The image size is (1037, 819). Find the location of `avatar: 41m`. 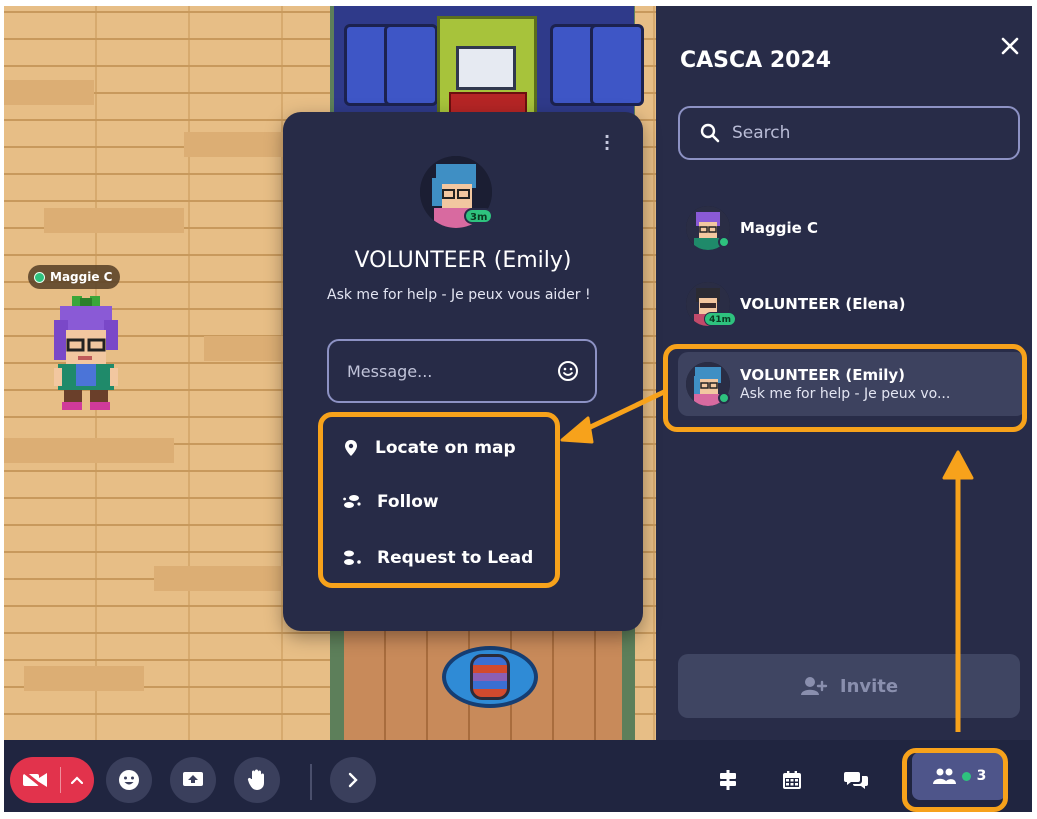

avatar: 41m is located at coordinates (711, 304).